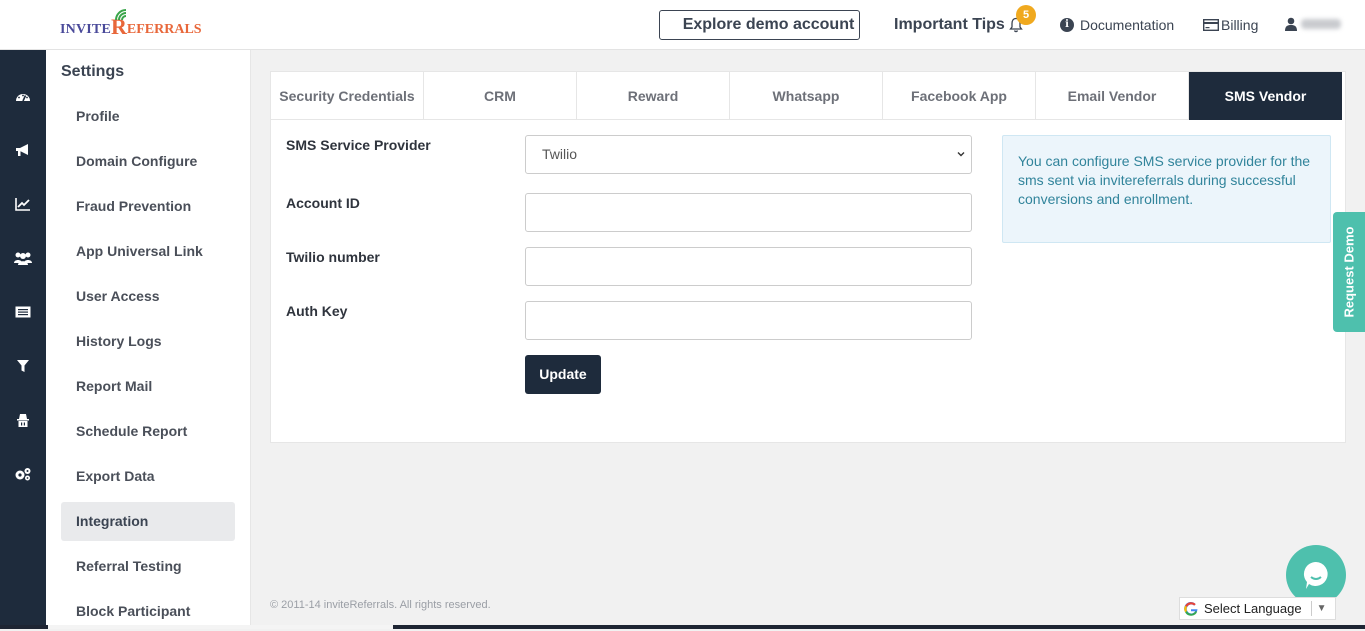 The image size is (1365, 631). I want to click on menu-item-user-access: User Access, so click(148, 296).